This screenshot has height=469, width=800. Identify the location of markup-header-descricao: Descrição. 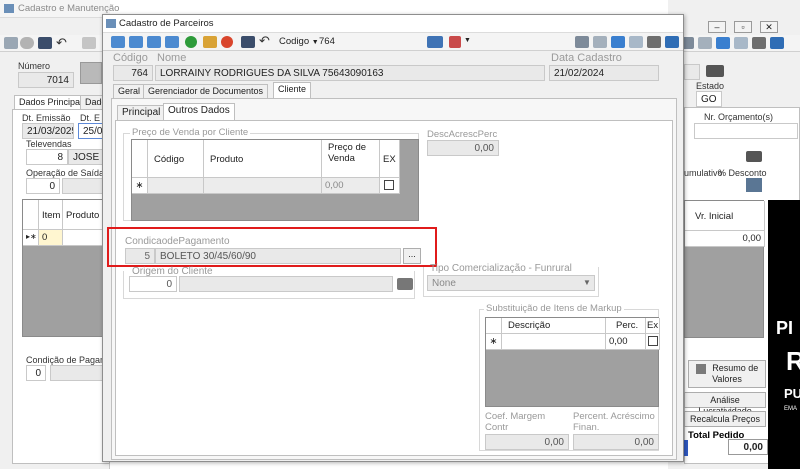
(554, 326).